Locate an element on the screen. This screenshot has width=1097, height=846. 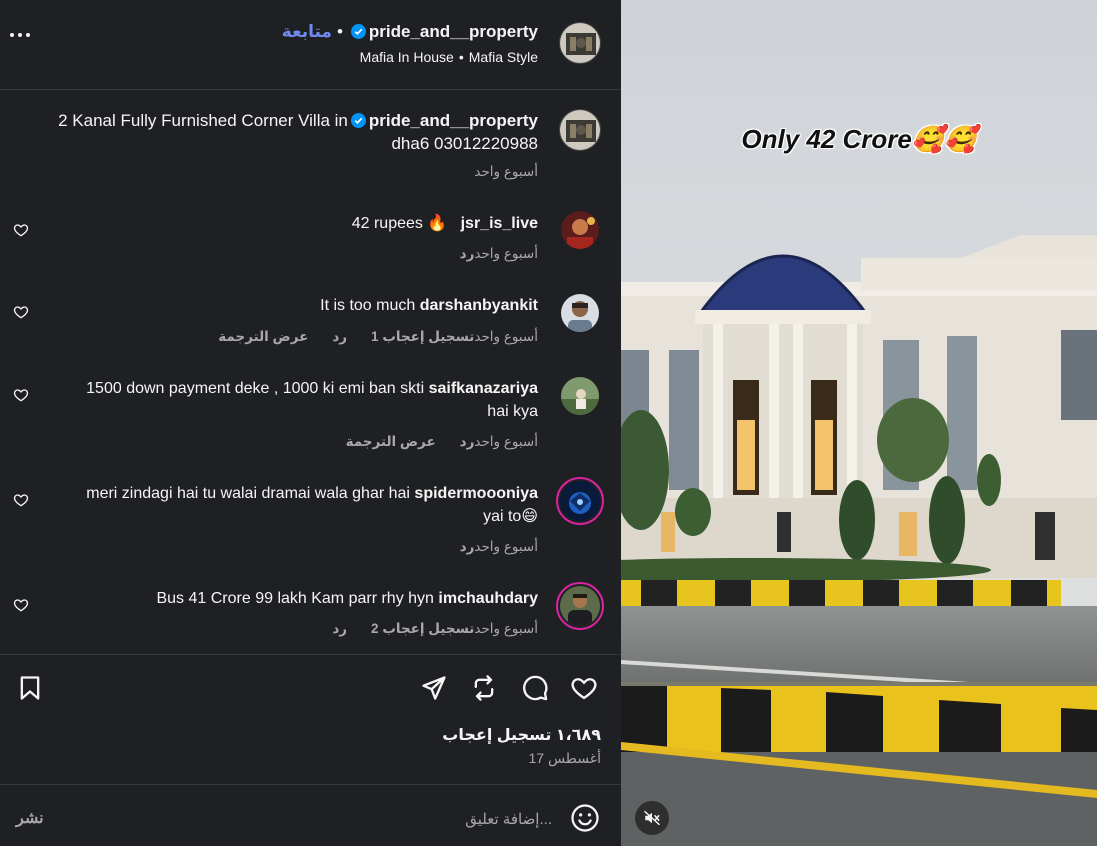
audio-title-right: Mafia Style is located at coordinates (503, 57).